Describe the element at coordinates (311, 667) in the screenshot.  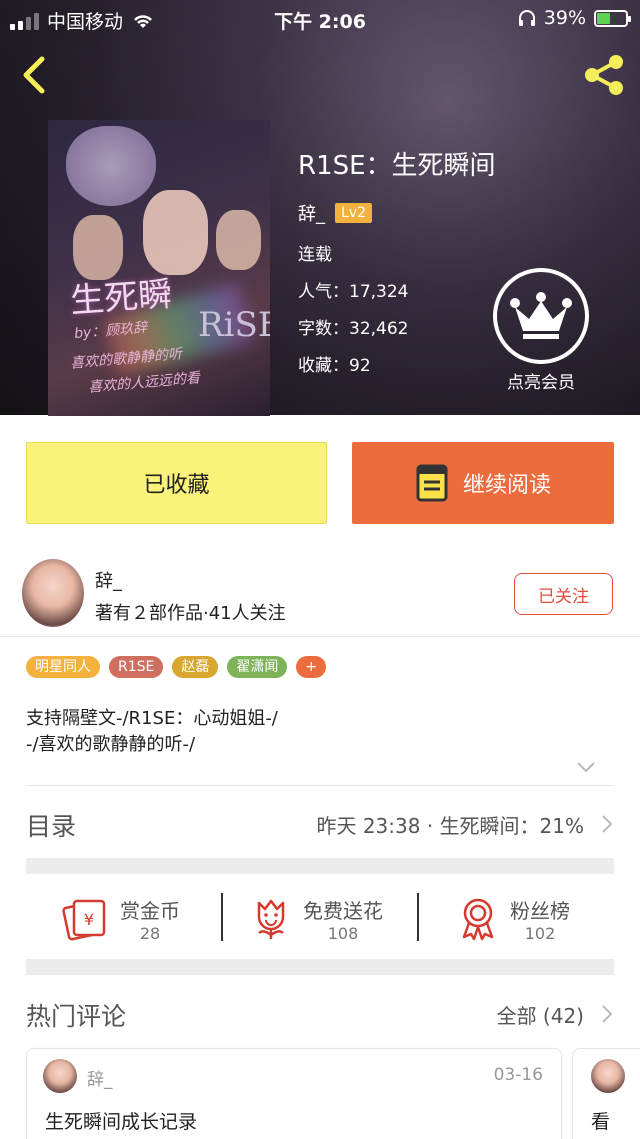
I see `add-tag-button: +` at that location.